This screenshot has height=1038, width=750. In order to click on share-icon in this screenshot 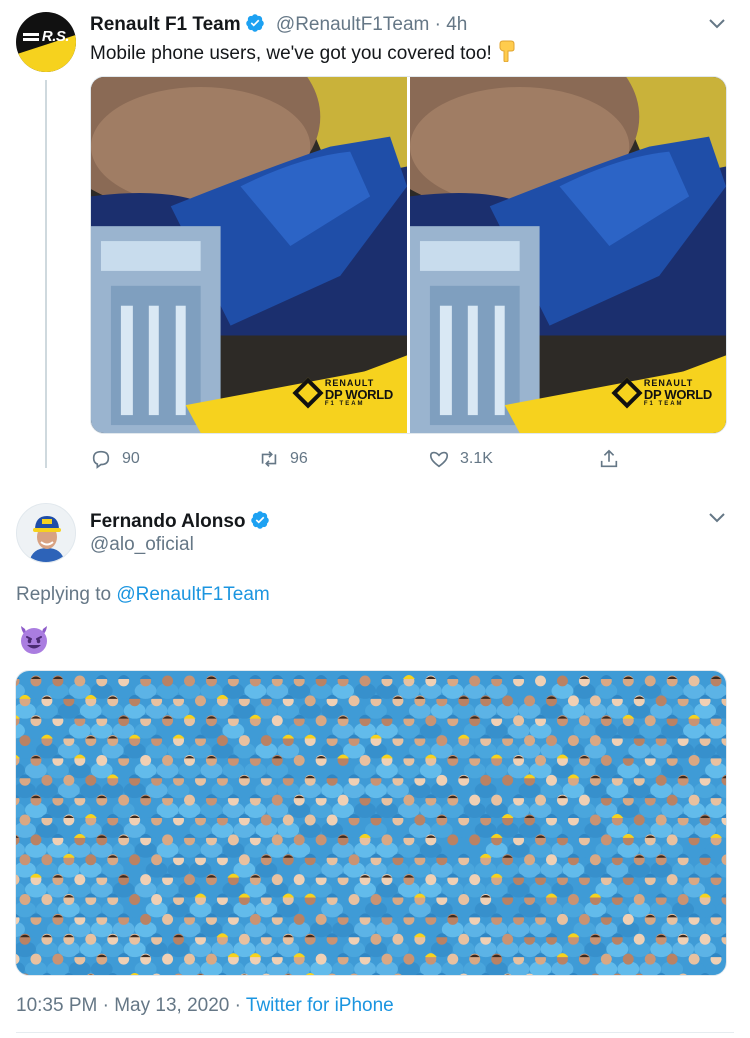, I will do `click(609, 458)`.